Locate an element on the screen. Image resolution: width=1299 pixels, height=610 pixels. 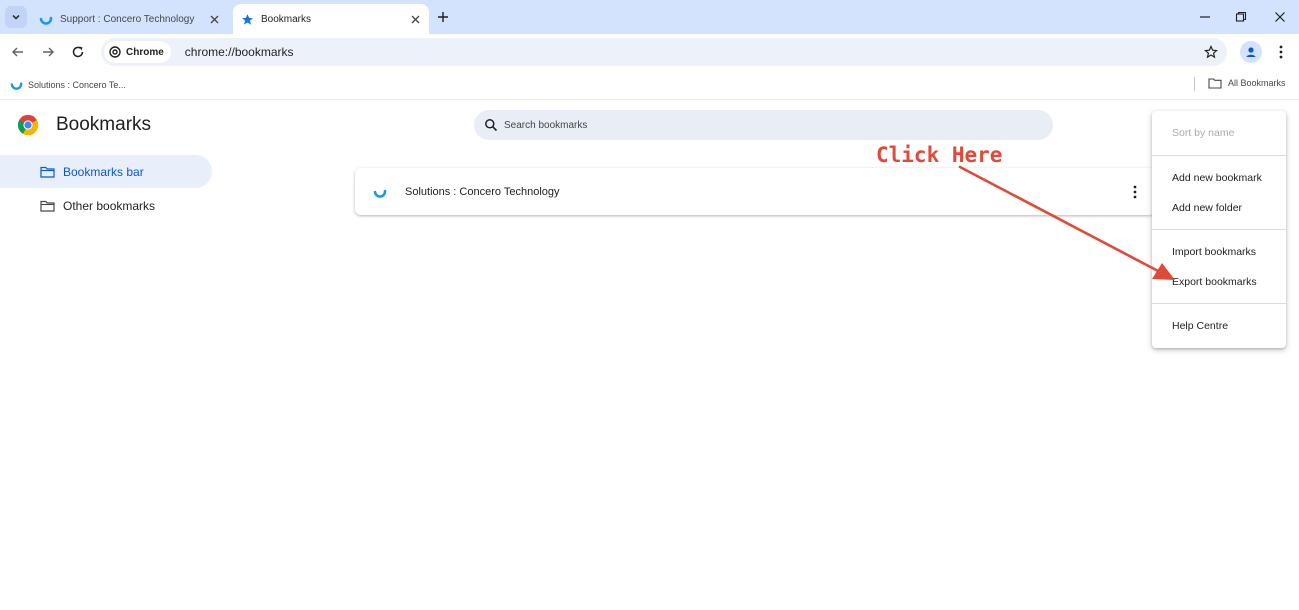
toolbar: Chrome chrome://bookmarks is located at coordinates (649, 52).